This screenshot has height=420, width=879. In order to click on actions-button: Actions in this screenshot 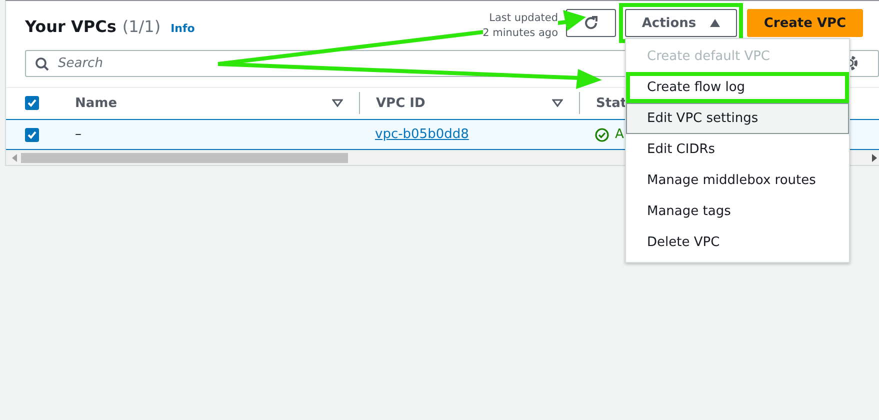, I will do `click(681, 23)`.